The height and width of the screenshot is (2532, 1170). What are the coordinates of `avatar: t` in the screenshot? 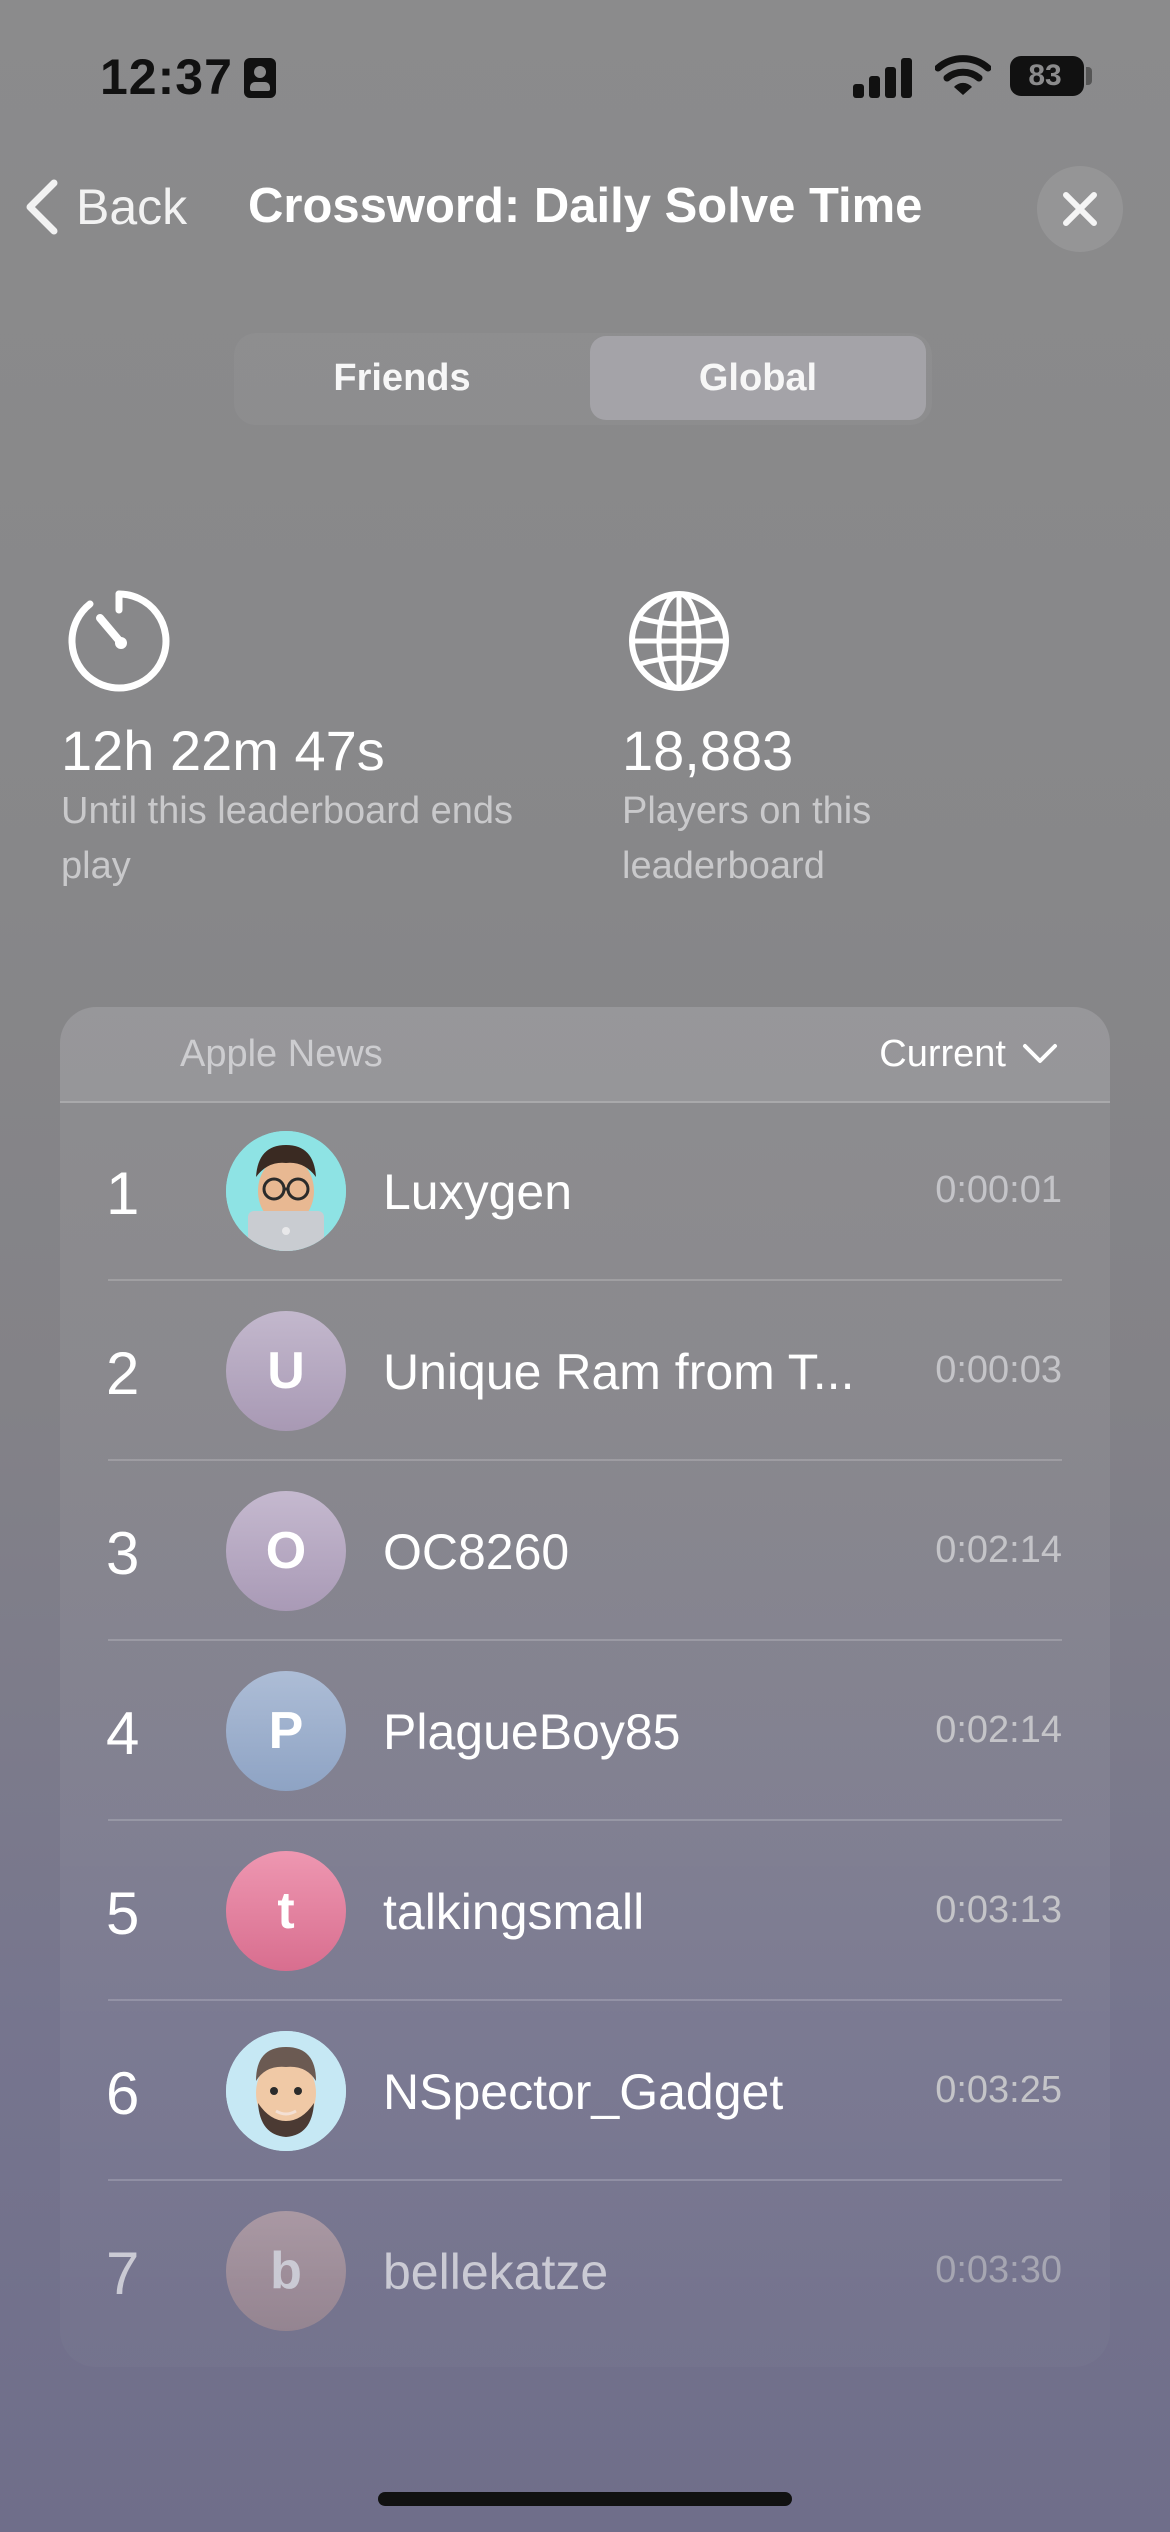 It's located at (286, 1911).